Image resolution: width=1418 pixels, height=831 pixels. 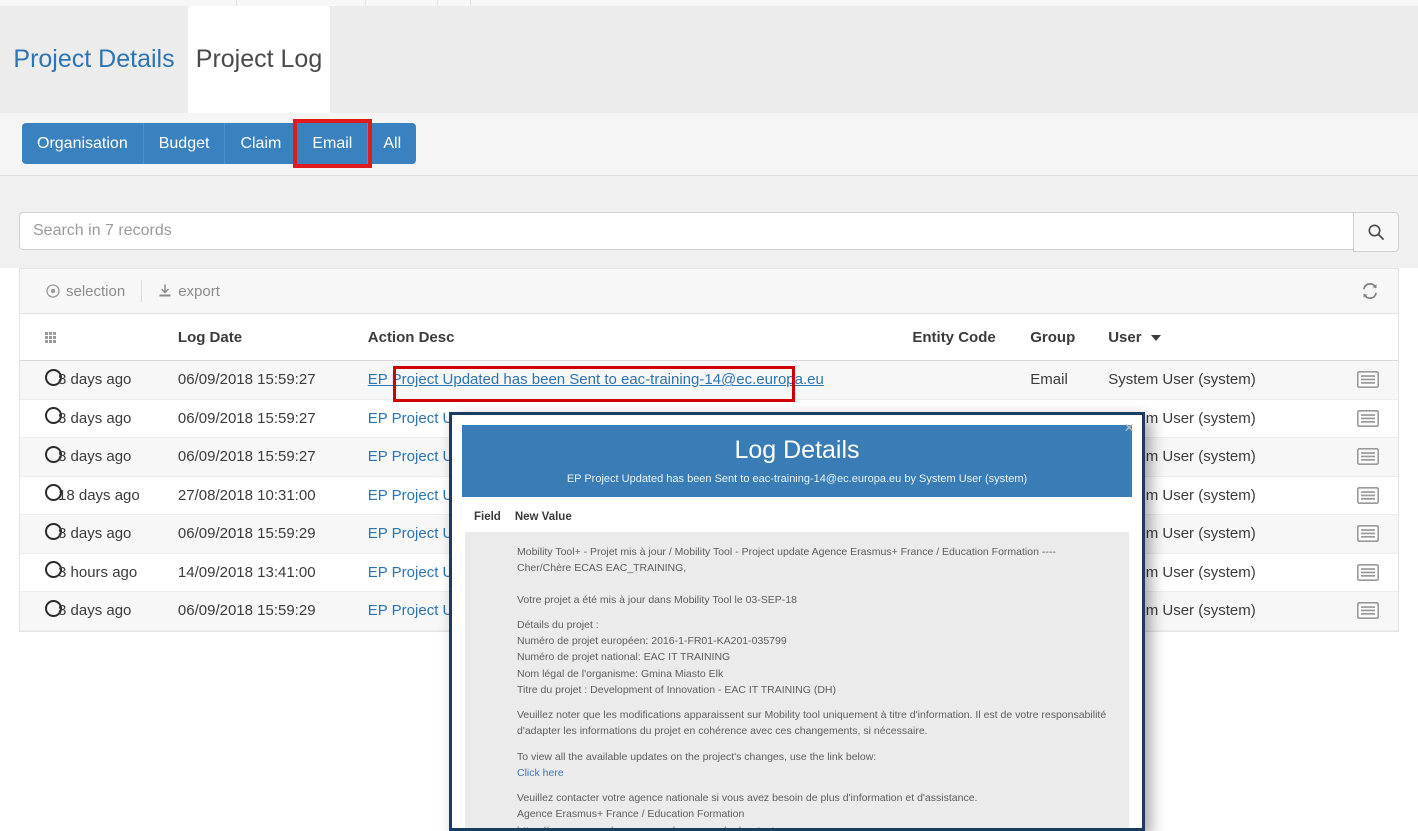 What do you see at coordinates (39, 337) in the screenshot?
I see `table-header-grid-cell` at bounding box center [39, 337].